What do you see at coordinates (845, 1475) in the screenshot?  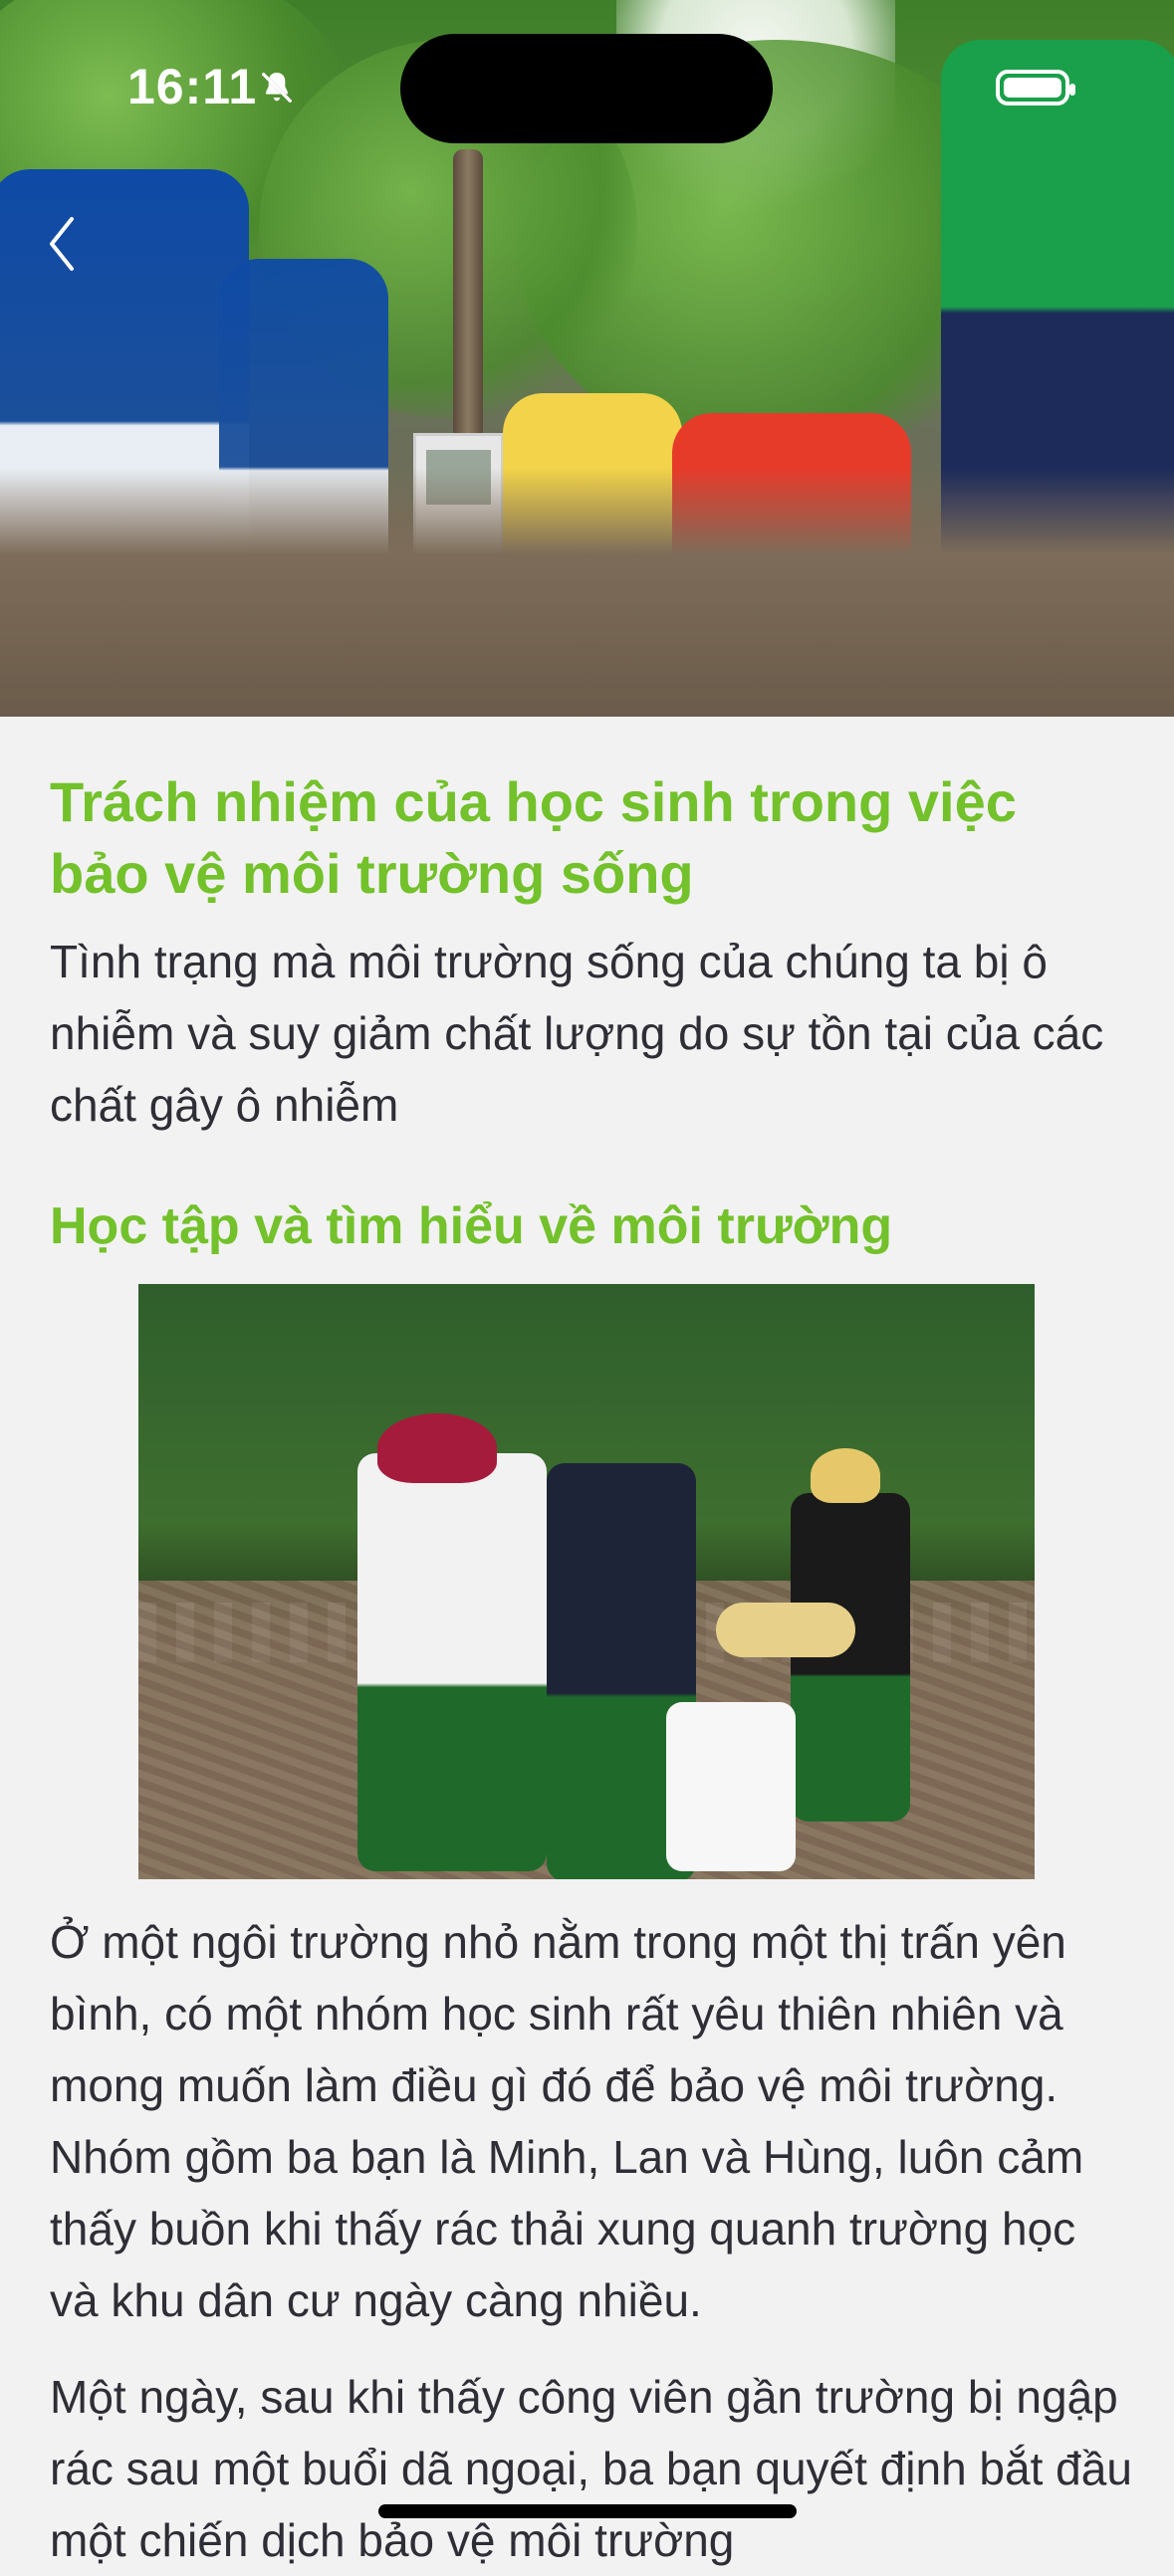 I see `photo-hat-yellow` at bounding box center [845, 1475].